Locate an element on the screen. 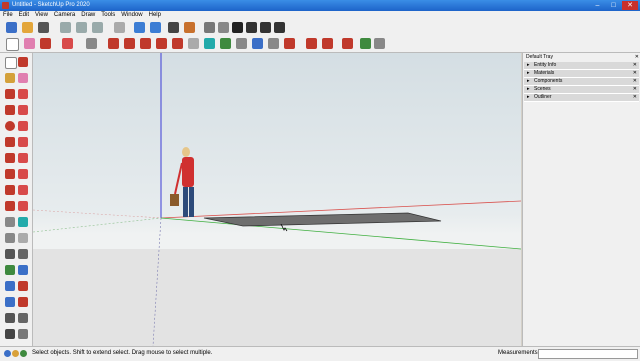 This screenshot has width=640, height=361. move-icon is located at coordinates (129, 43).